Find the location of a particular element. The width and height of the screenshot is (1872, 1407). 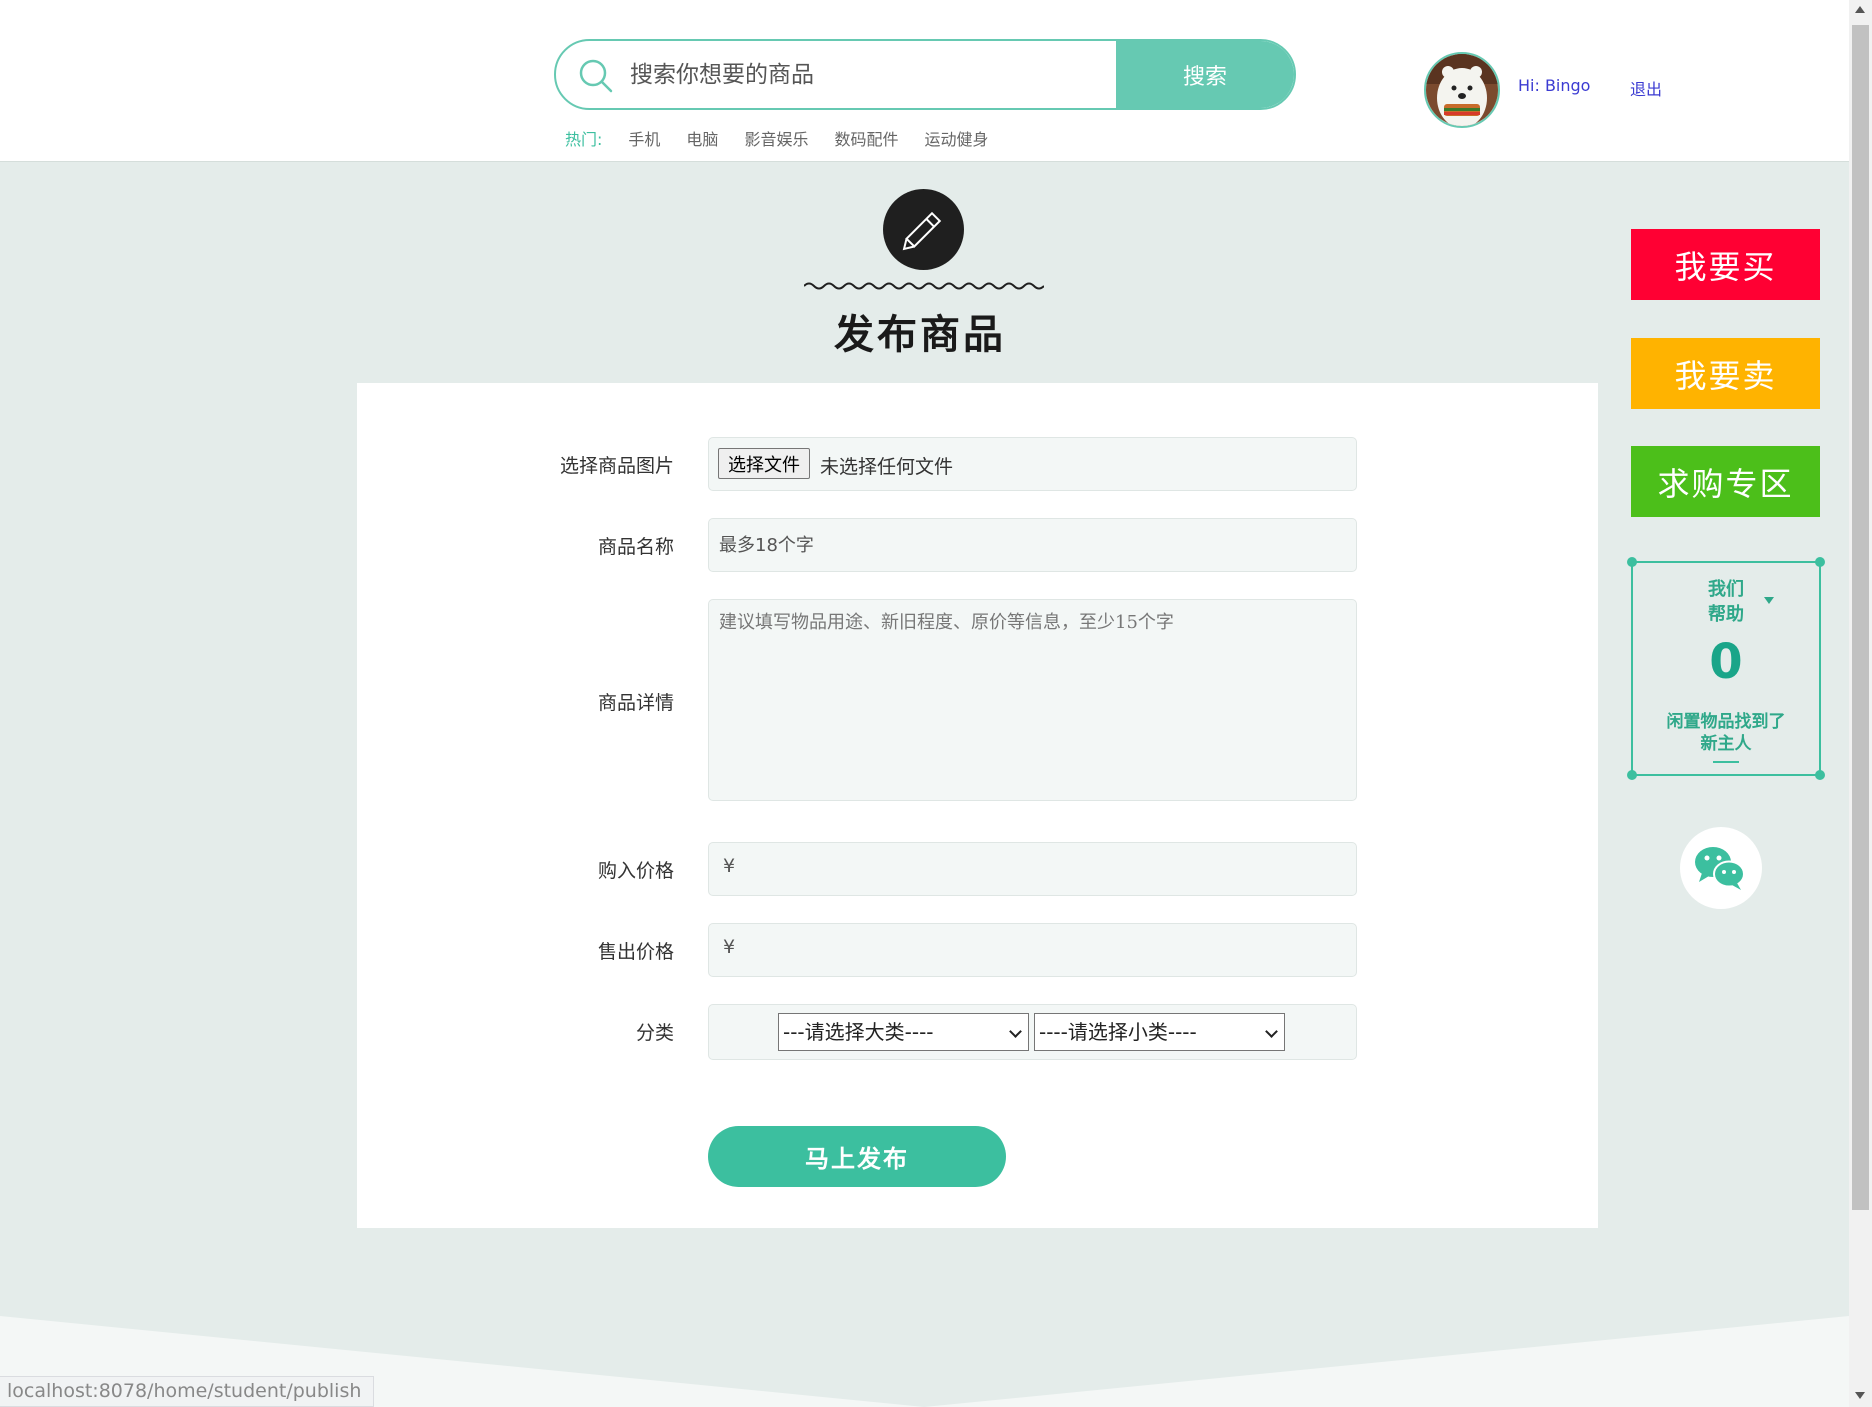

name-field is located at coordinates (1032, 545).